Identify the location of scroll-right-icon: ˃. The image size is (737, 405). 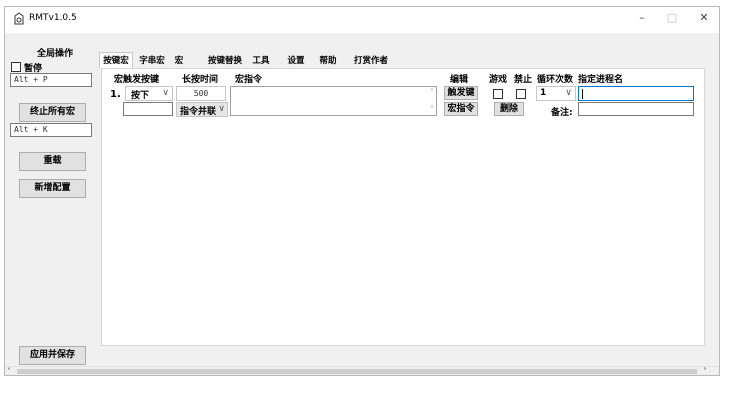
(705, 371).